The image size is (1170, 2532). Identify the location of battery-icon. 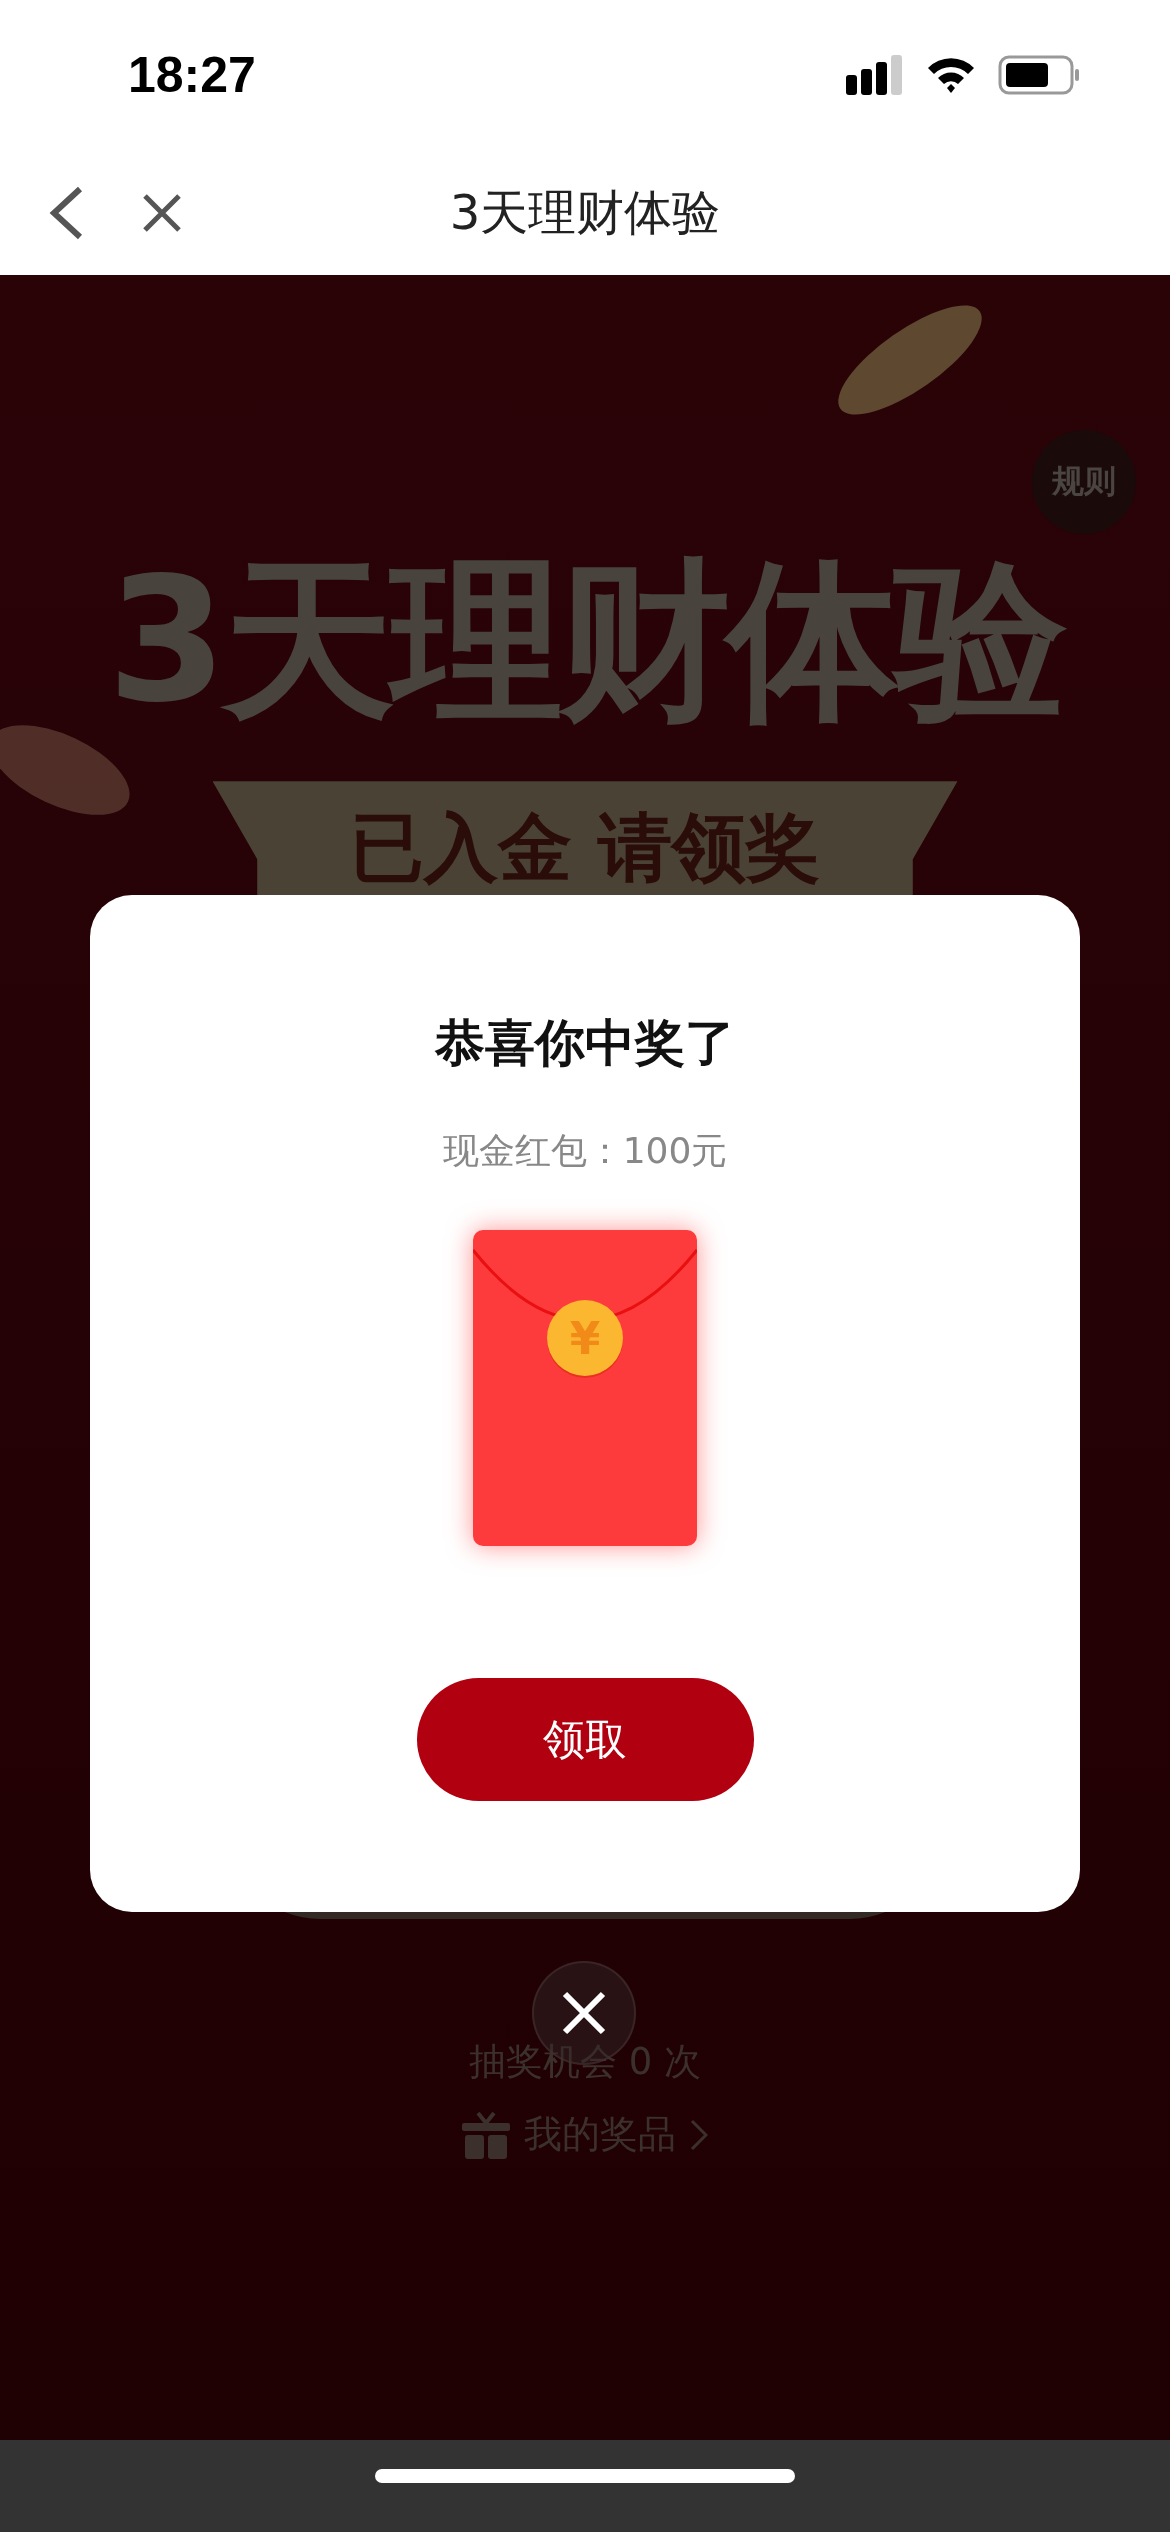
(1039, 75).